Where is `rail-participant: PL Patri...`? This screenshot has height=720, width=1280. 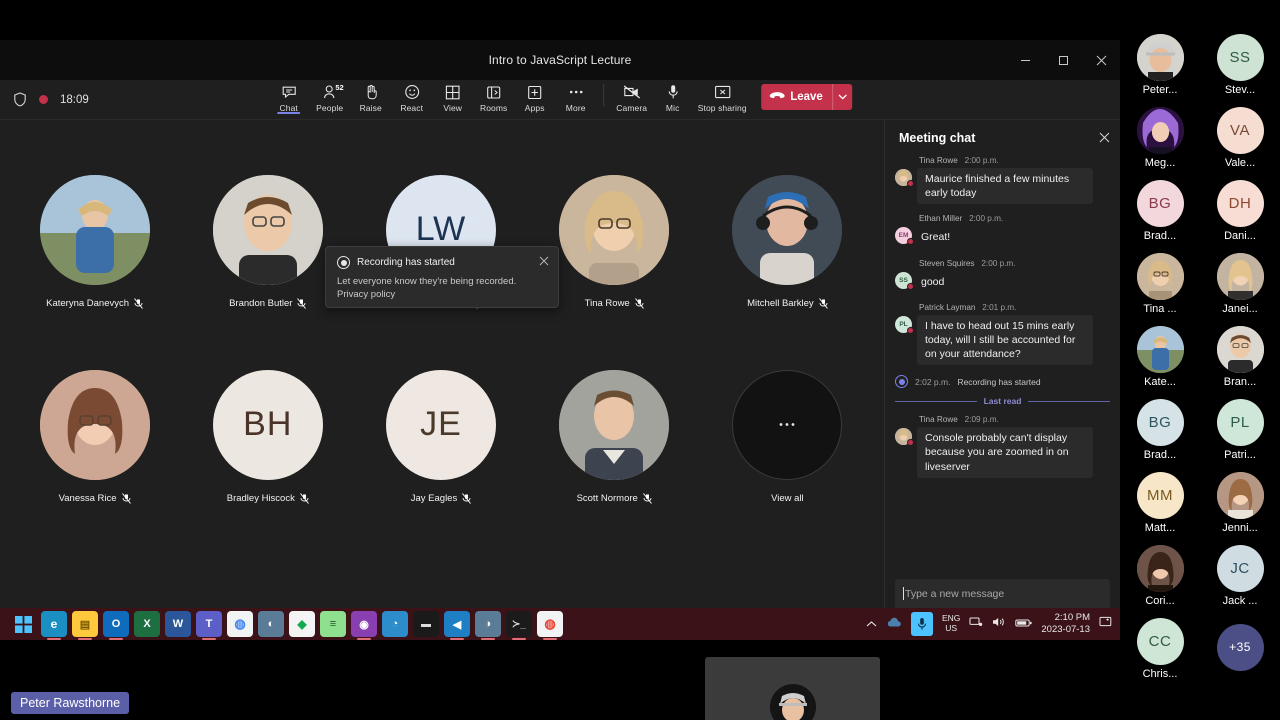
rail-participant: PL Patri... is located at coordinates (1240, 429).